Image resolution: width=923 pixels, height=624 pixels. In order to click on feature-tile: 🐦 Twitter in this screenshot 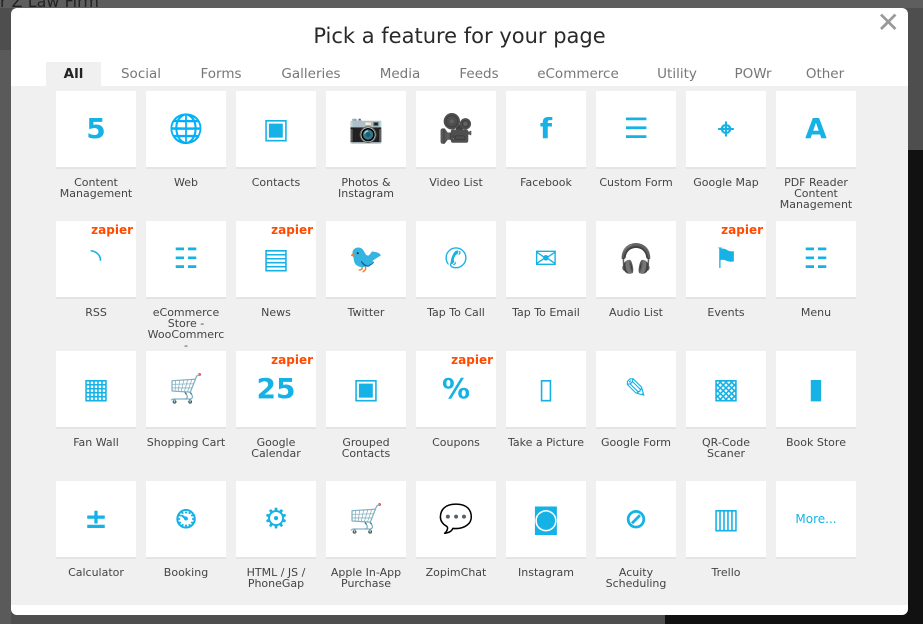, I will do `click(366, 269)`.